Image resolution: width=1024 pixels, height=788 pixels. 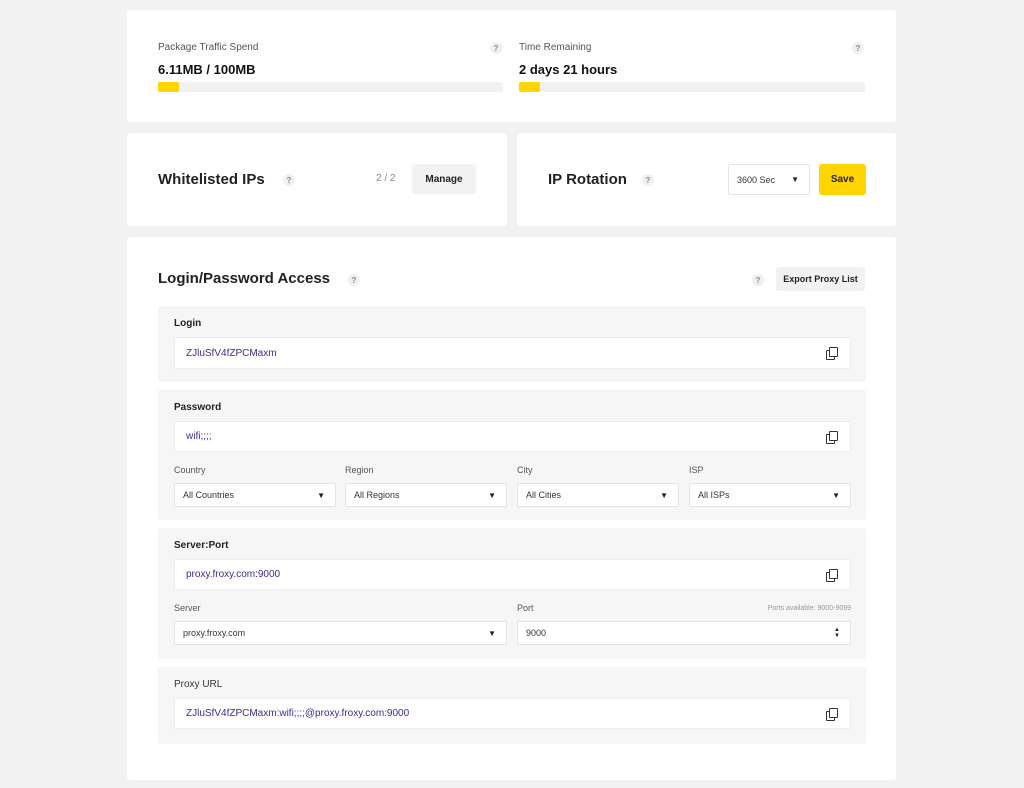 I want to click on login-field: ZJluSfV4fZPCMaxm, so click(x=512, y=353).